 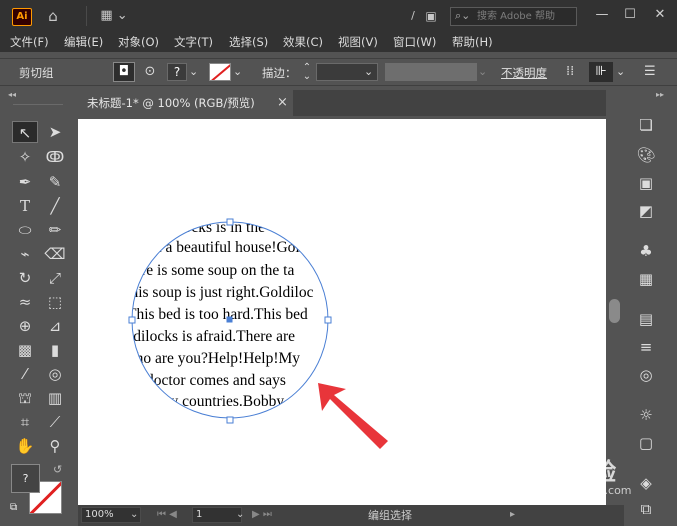 I want to click on artboard-tool-icon: ⌗, so click(x=25, y=422).